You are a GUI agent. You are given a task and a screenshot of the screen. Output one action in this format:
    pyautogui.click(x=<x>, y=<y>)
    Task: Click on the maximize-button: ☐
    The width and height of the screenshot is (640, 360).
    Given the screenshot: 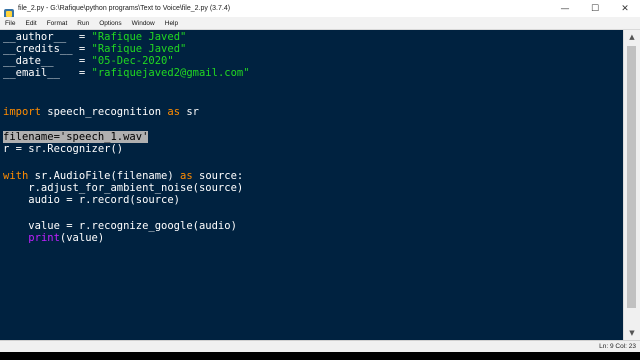 What is the action you would take?
    pyautogui.click(x=595, y=8)
    